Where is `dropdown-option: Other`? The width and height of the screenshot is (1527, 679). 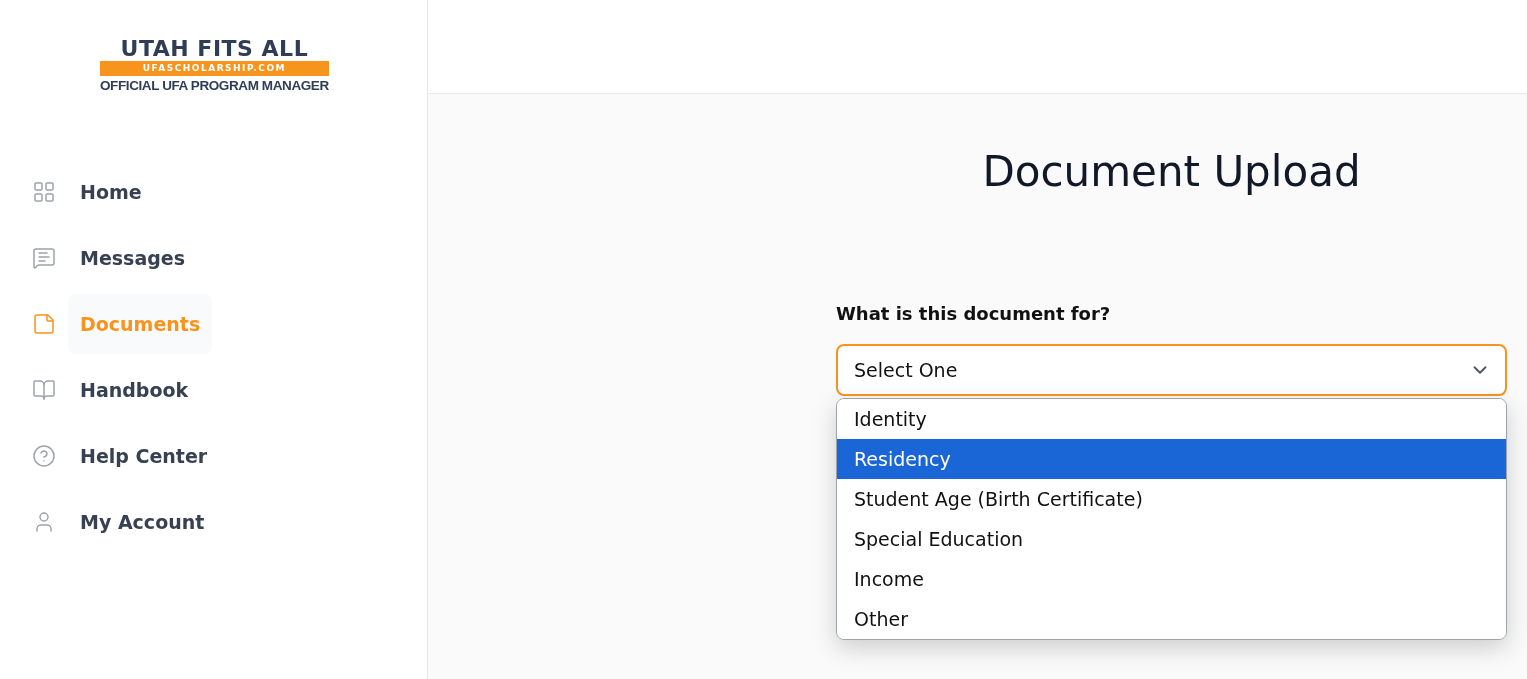 dropdown-option: Other is located at coordinates (1171, 619).